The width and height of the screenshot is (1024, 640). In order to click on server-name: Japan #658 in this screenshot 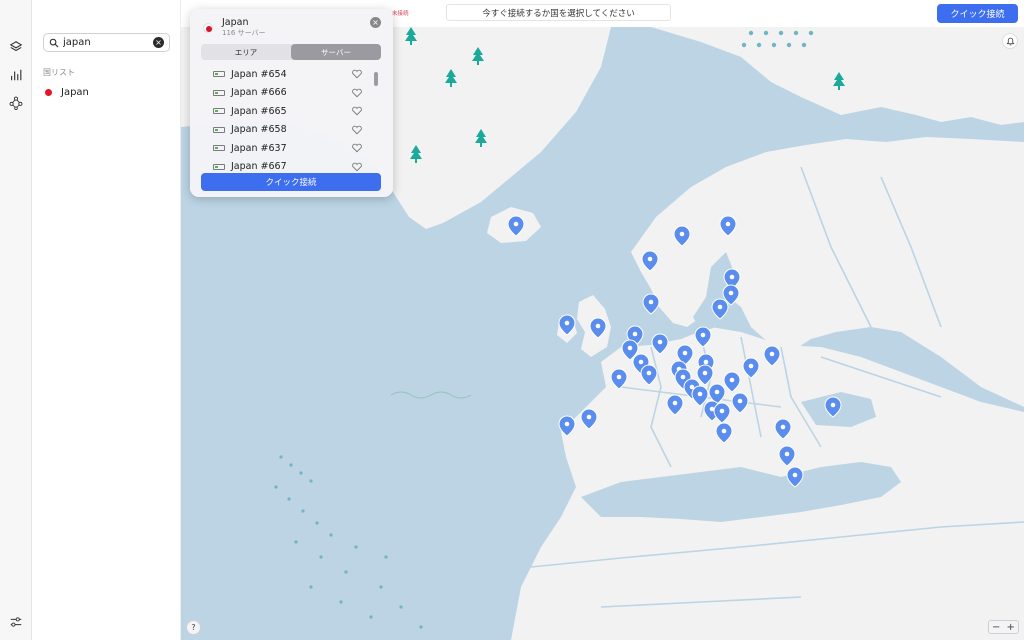, I will do `click(259, 130)`.